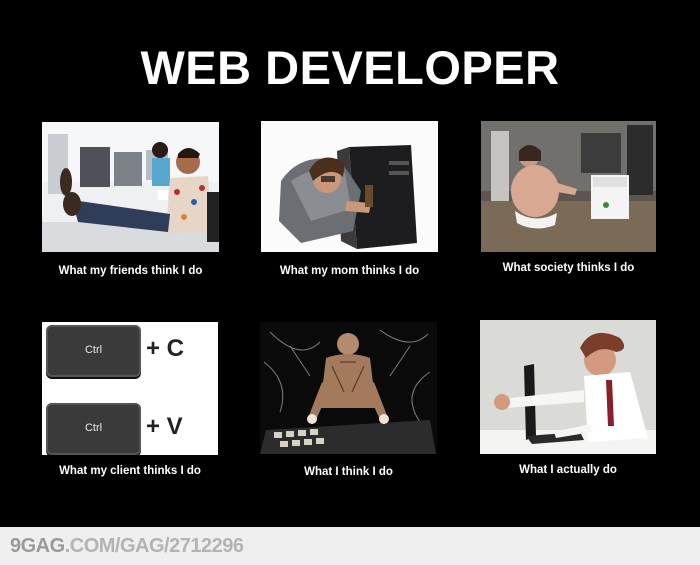 This screenshot has width=700, height=565. Describe the element at coordinates (568, 268) in the screenshot. I see `caption-society: What society thinks I do` at that location.